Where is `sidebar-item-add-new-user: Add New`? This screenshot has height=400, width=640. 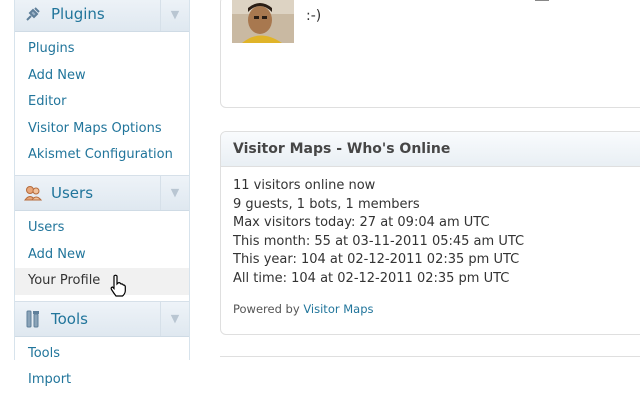 sidebar-item-add-new-user: Add New is located at coordinates (102, 255).